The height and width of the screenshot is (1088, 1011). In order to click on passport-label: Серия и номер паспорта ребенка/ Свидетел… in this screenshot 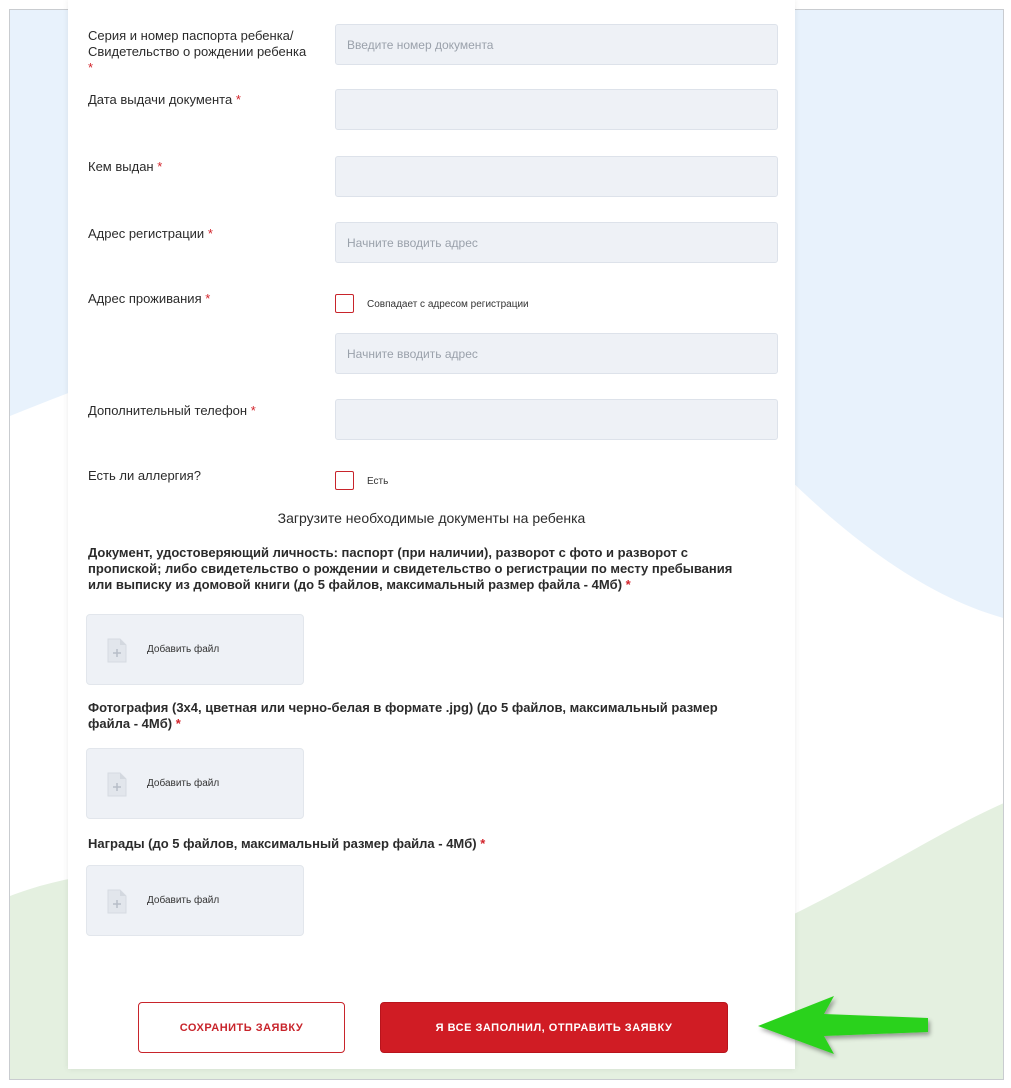, I will do `click(197, 52)`.